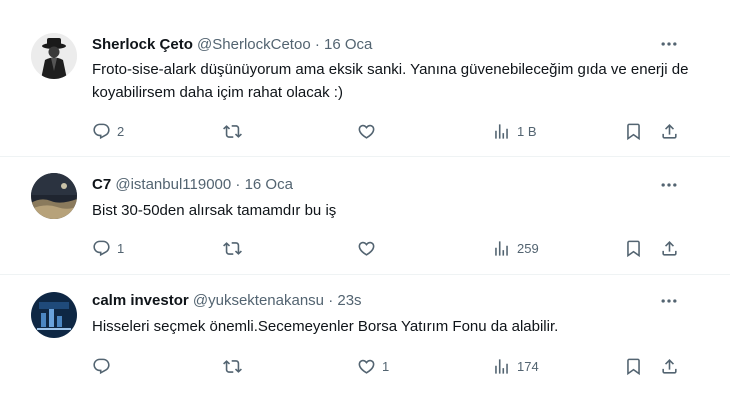 Image resolution: width=730 pixels, height=420 pixels. Describe the element at coordinates (515, 248) in the screenshot. I see `views-button: 259` at that location.